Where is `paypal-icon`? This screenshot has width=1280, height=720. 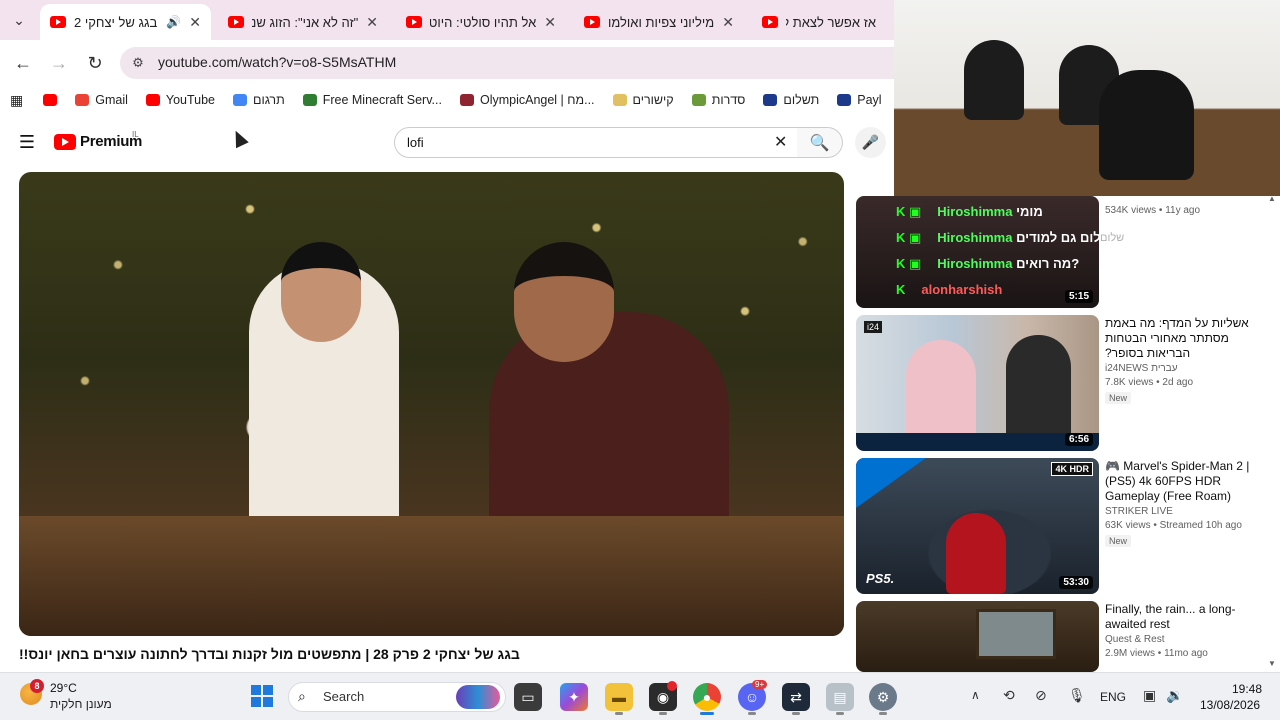
paypal-icon is located at coordinates (844, 100).